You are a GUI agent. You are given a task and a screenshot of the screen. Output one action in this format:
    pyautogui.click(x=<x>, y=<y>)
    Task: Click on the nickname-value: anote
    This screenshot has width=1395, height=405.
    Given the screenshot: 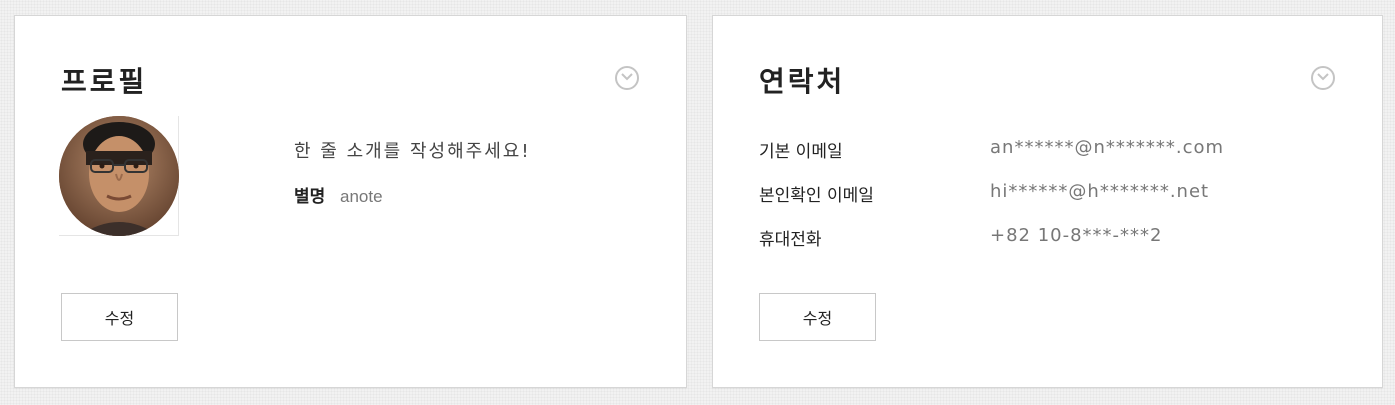 What is the action you would take?
    pyautogui.click(x=361, y=196)
    